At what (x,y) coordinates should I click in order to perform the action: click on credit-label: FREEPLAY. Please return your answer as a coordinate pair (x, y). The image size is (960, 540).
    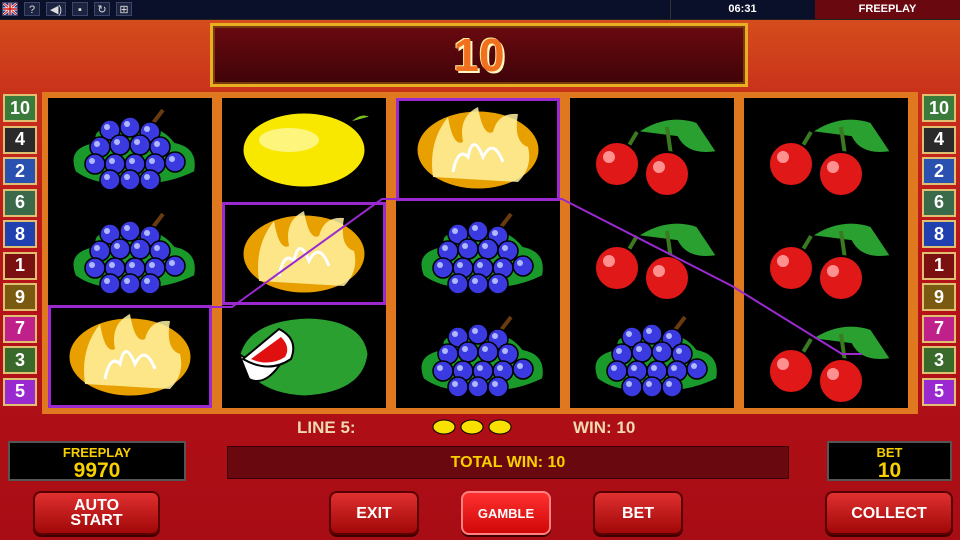
    Looking at the image, I should click on (97, 452).